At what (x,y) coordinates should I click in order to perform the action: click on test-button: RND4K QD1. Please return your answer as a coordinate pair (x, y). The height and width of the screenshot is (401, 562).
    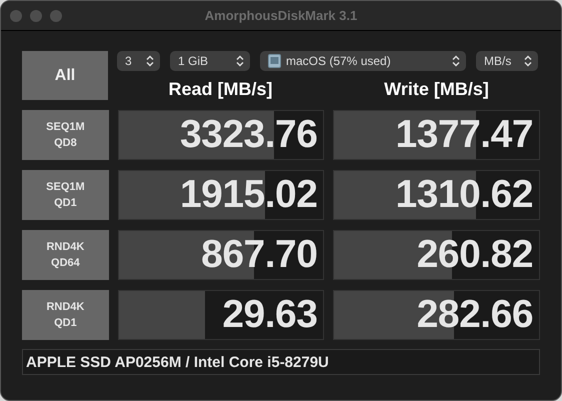
    Looking at the image, I should click on (65, 315).